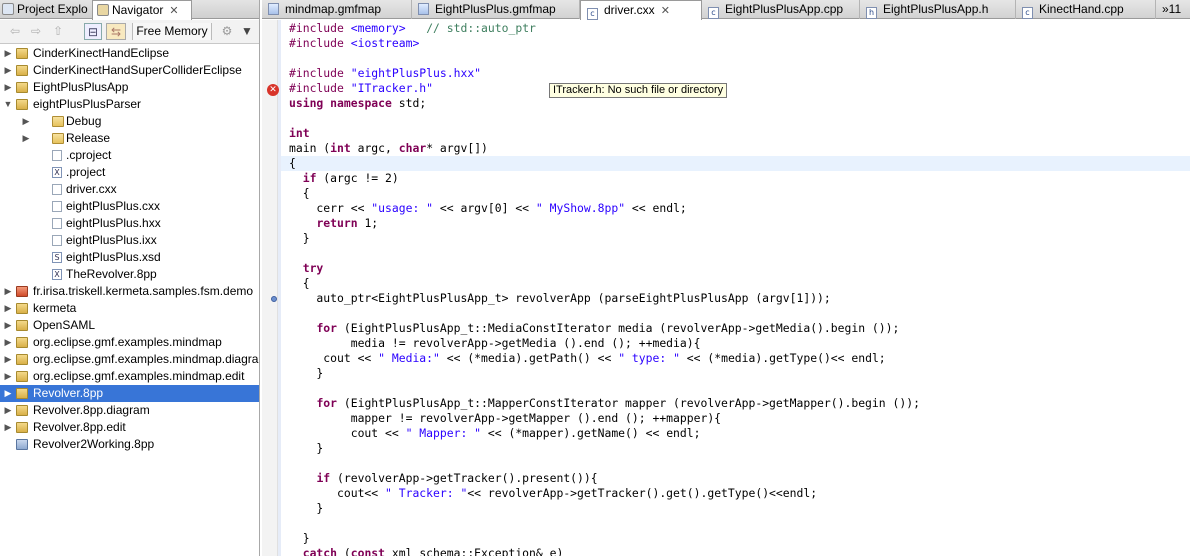  Describe the element at coordinates (129, 376) in the screenshot. I see `tree-item: ▶ org.eclipse.gmf.examples.mindmap.edit` at that location.